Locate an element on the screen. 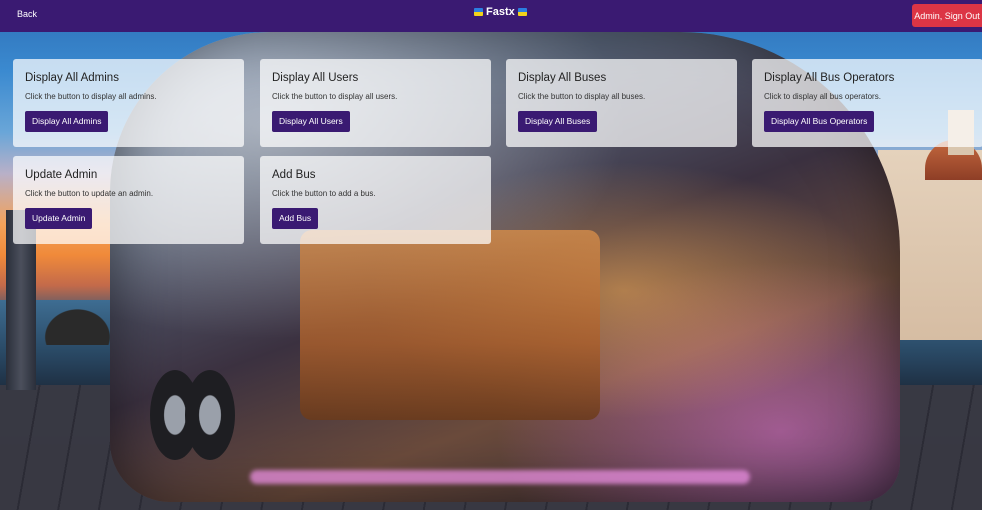 This screenshot has width=982, height=510. card-title: Display All Bus Operators is located at coordinates (829, 78).